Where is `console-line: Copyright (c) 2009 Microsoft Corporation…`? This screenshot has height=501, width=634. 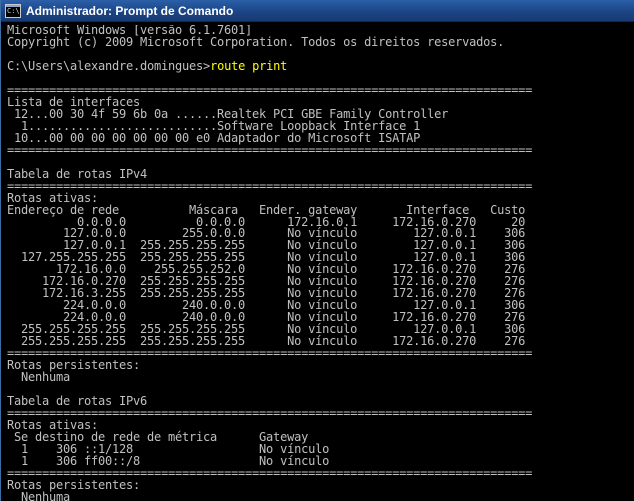
console-line: Copyright (c) 2009 Microsoft Corporation… is located at coordinates (256, 41).